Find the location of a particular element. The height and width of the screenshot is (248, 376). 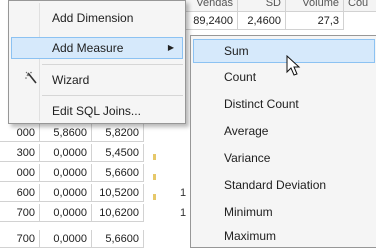

table-cell: 300 is located at coordinates (20, 153).